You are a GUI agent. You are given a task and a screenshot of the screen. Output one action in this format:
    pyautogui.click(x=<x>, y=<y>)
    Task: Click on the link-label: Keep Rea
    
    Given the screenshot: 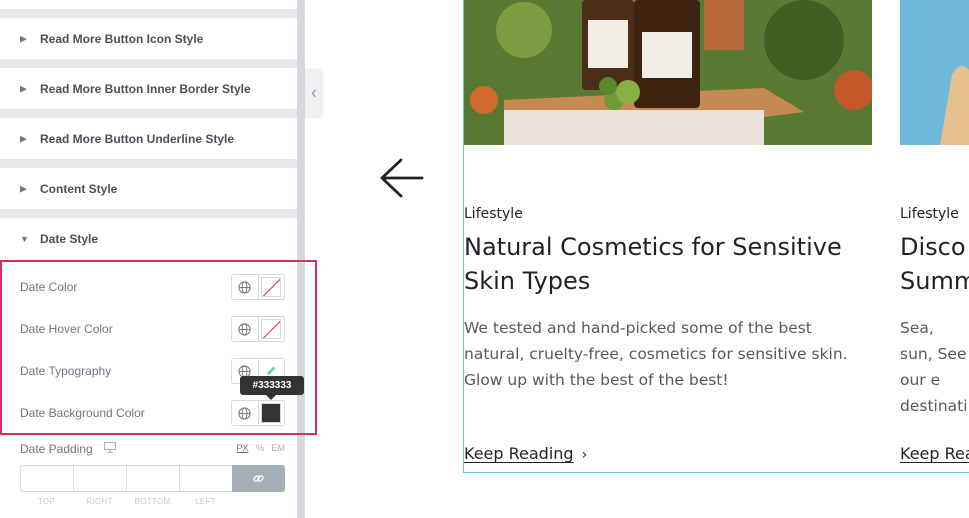 What is the action you would take?
    pyautogui.click(x=934, y=453)
    